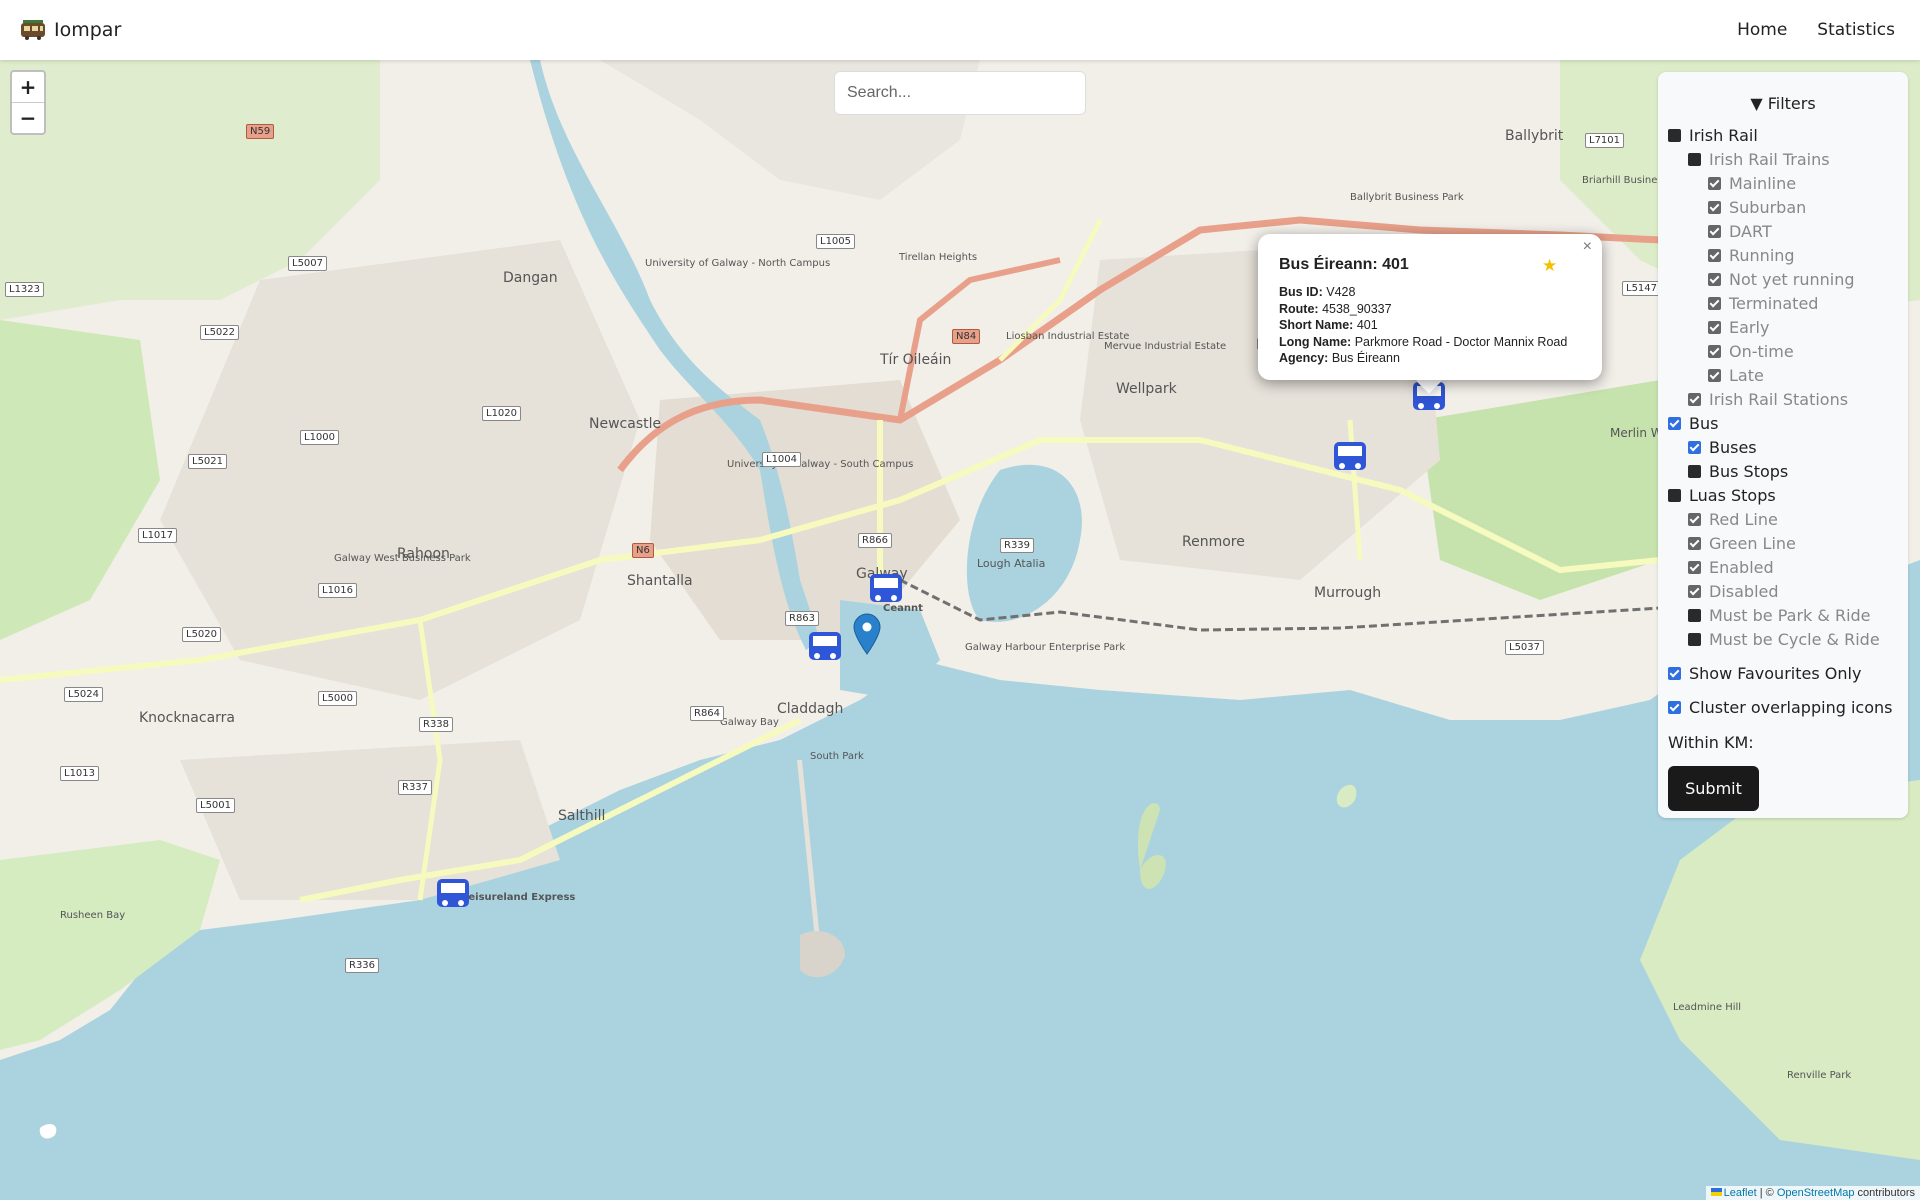 The image size is (1920, 1200). I want to click on filter-suburban: Suburban, so click(1757, 207).